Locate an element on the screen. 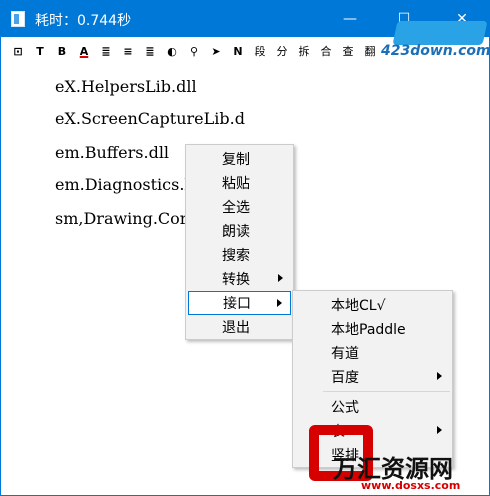 The width and height of the screenshot is (490, 496). text-line: eX.ScreenCaptureLib.d is located at coordinates (150, 118).